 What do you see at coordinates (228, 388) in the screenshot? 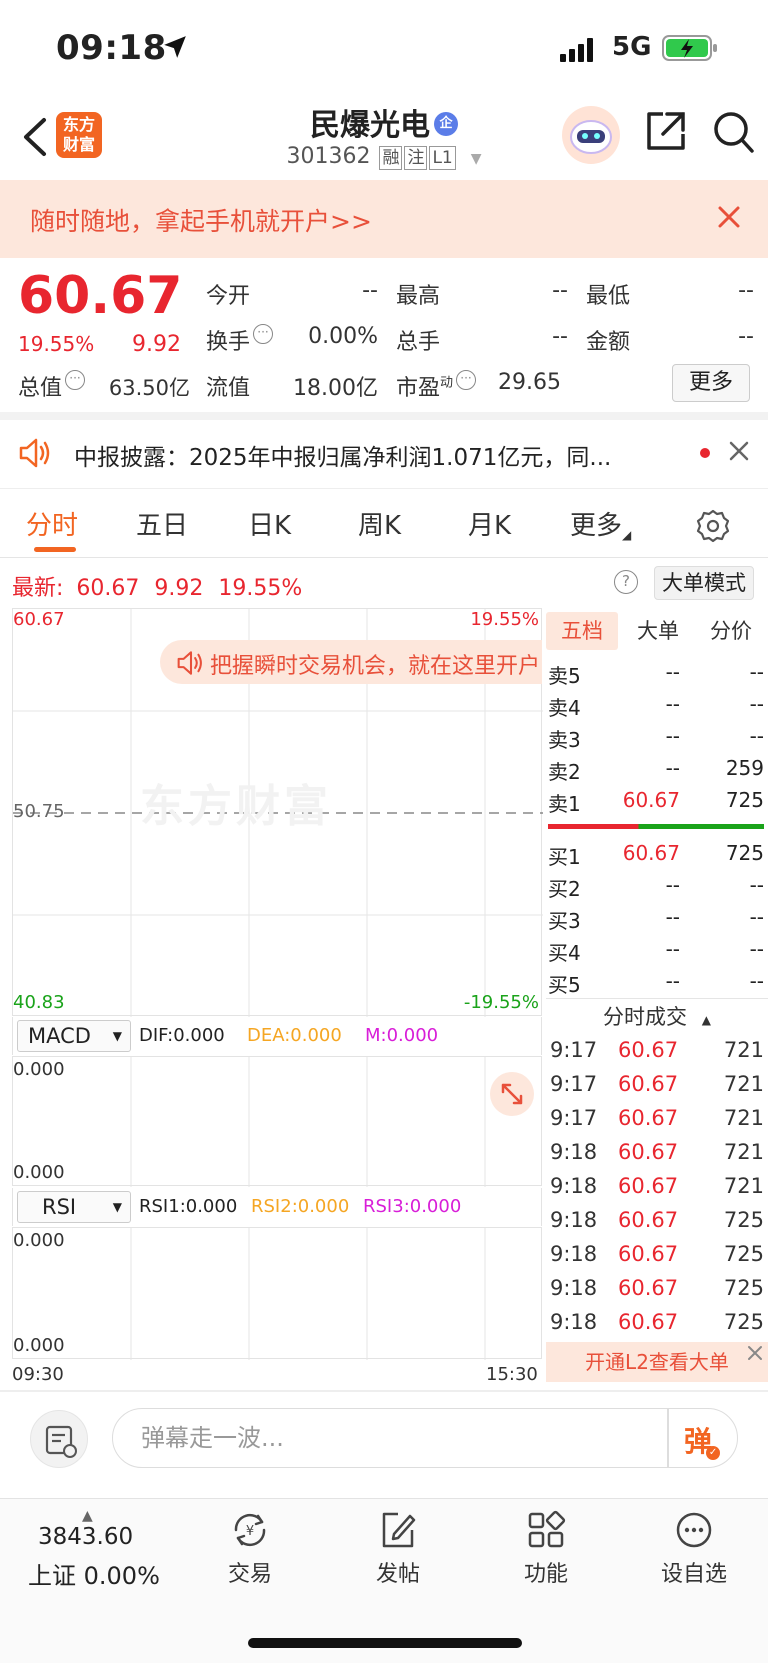
I see `float-value-label: 流值` at bounding box center [228, 388].